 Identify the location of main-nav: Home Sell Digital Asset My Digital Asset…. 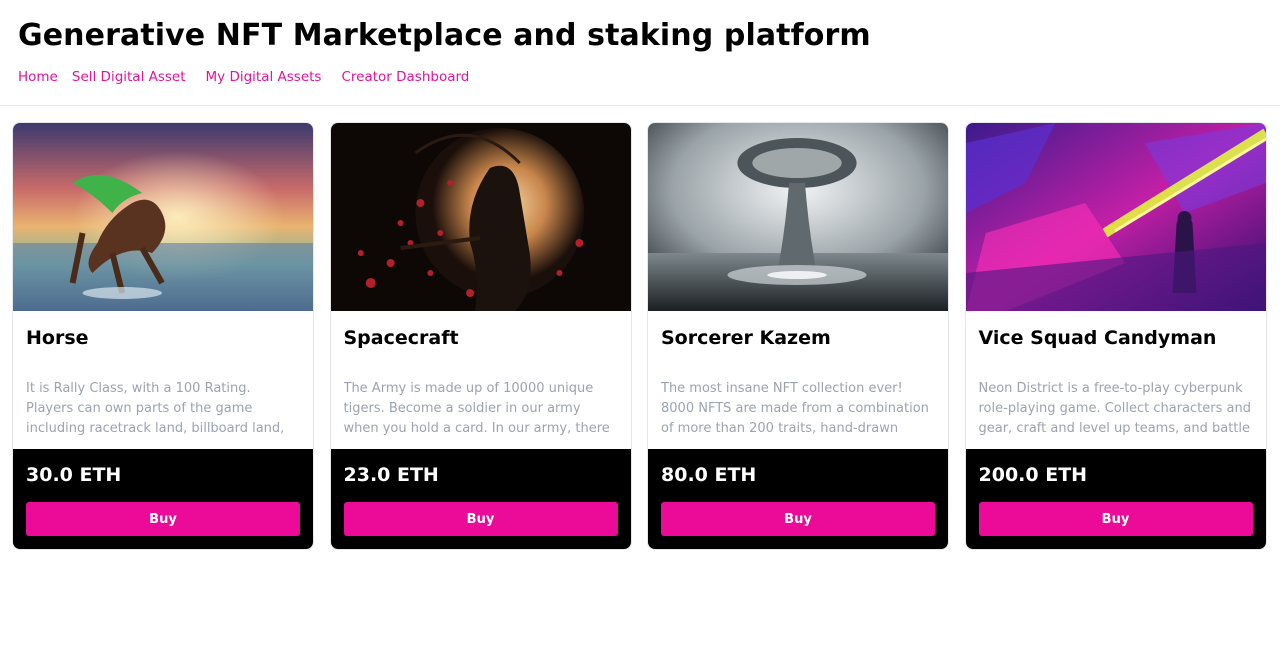
(640, 77).